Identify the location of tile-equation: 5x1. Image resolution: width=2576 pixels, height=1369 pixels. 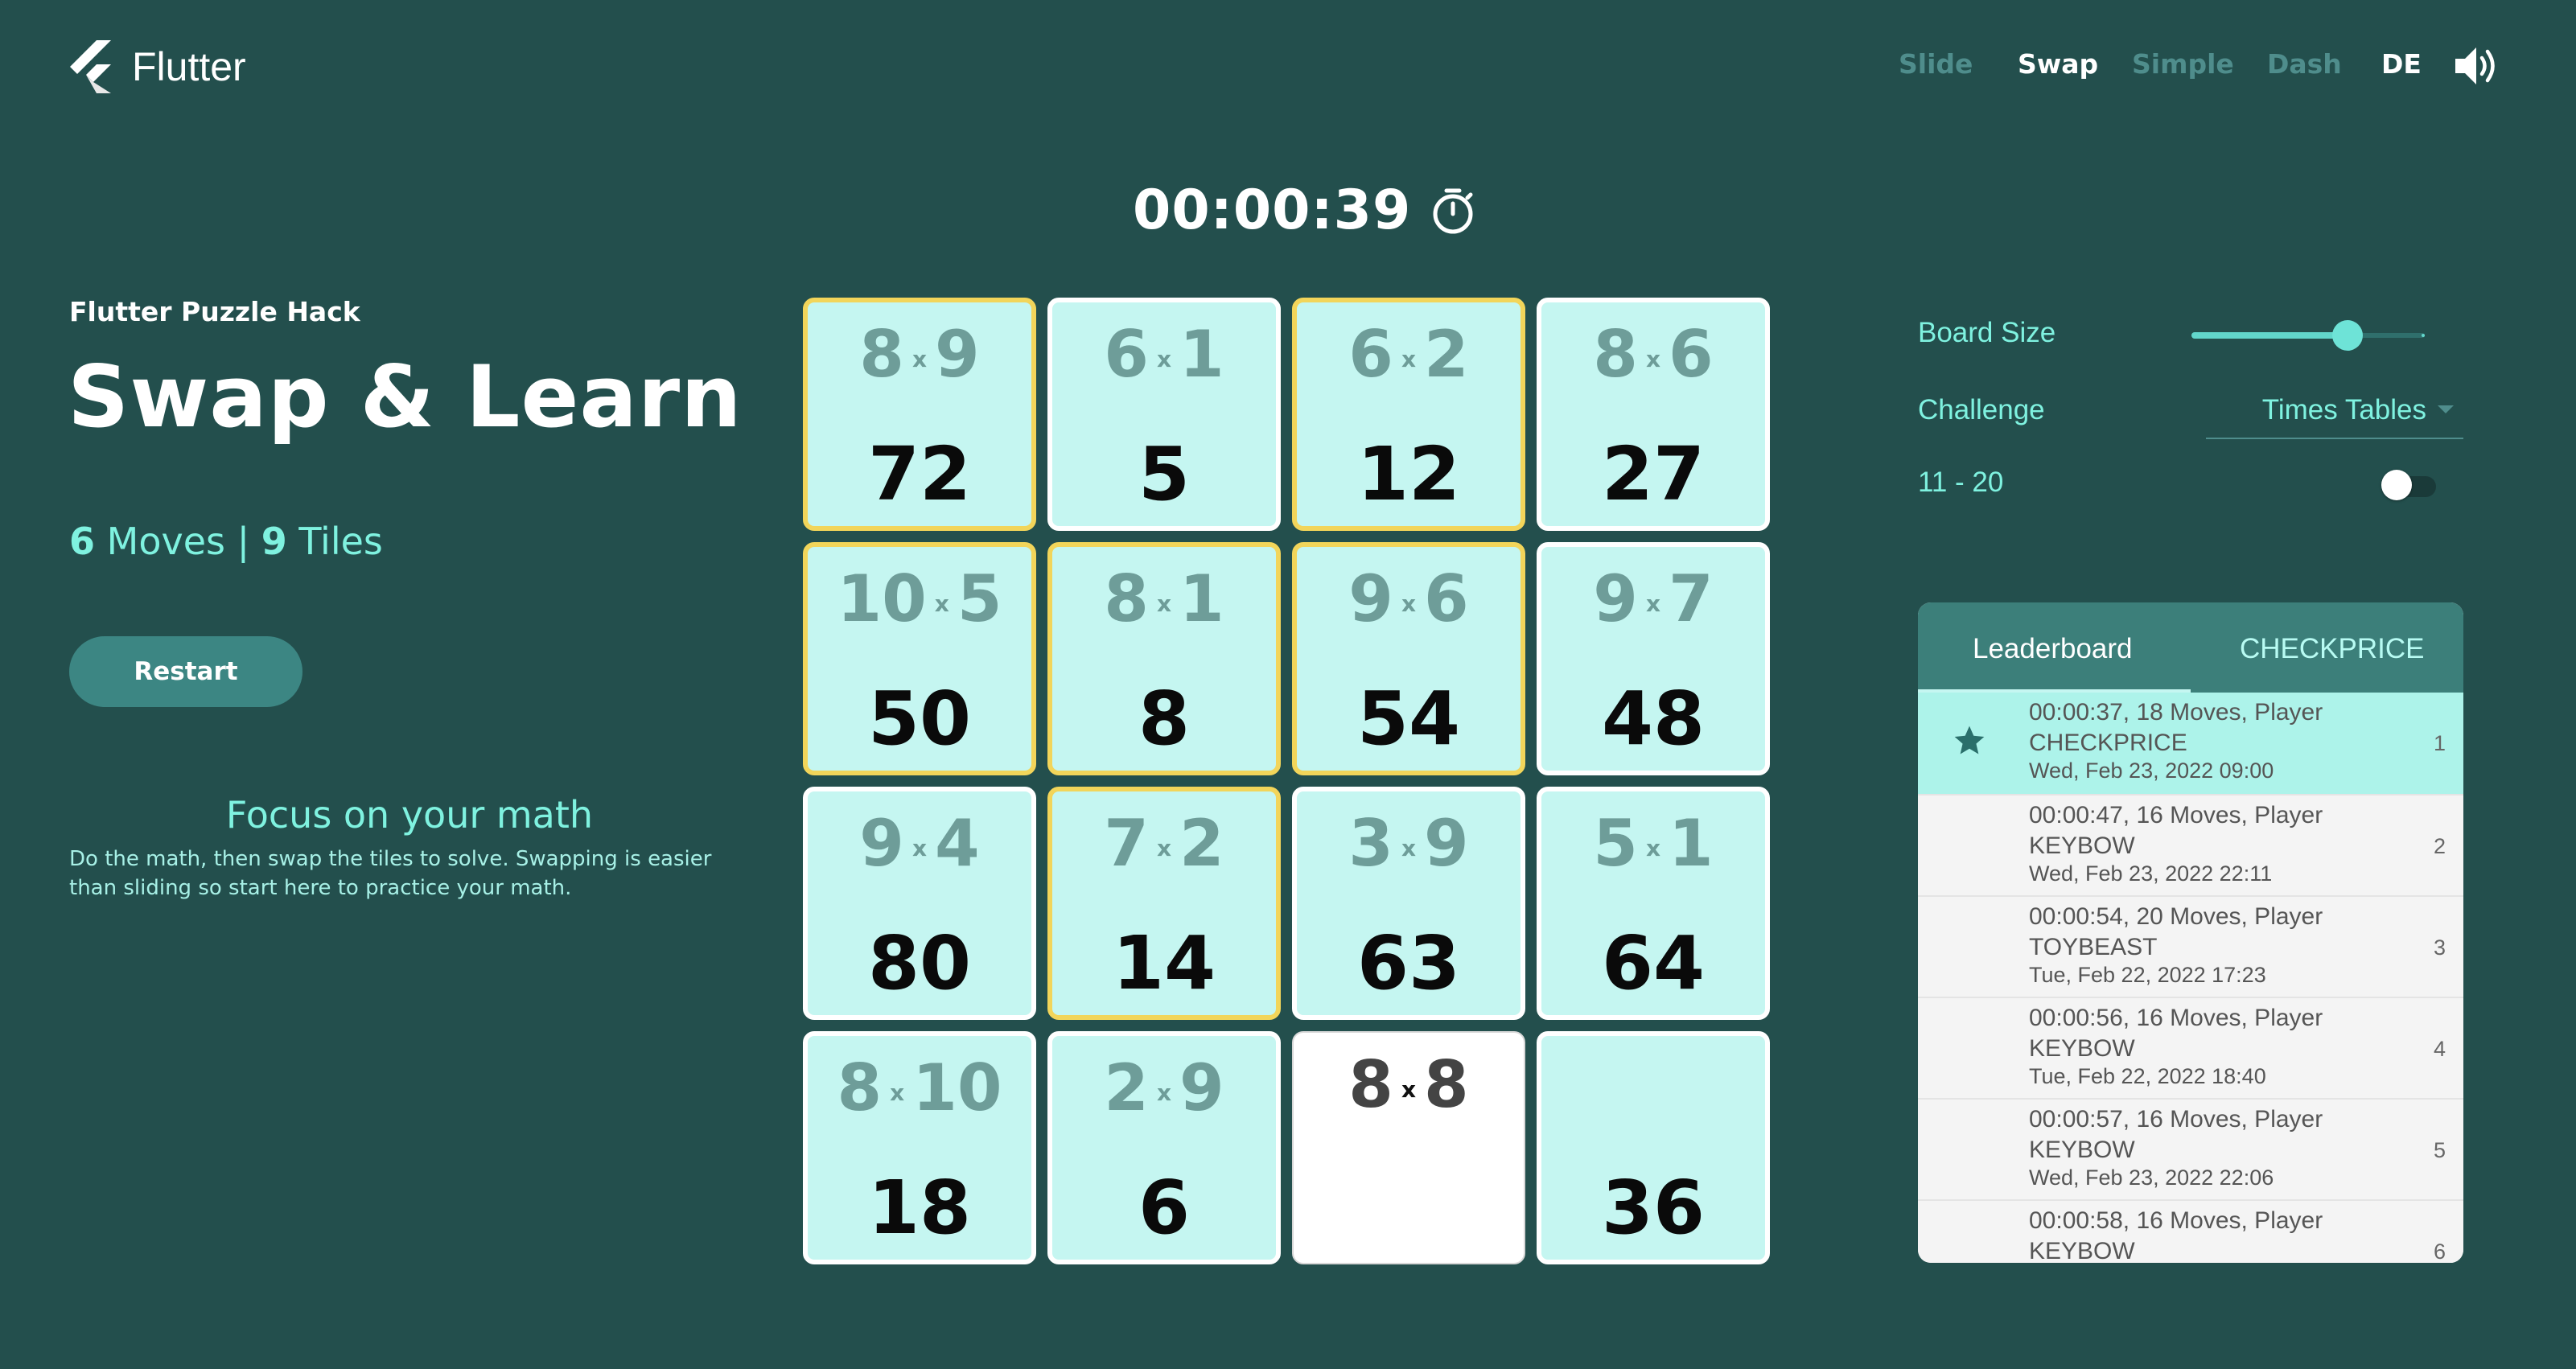
(1653, 843).